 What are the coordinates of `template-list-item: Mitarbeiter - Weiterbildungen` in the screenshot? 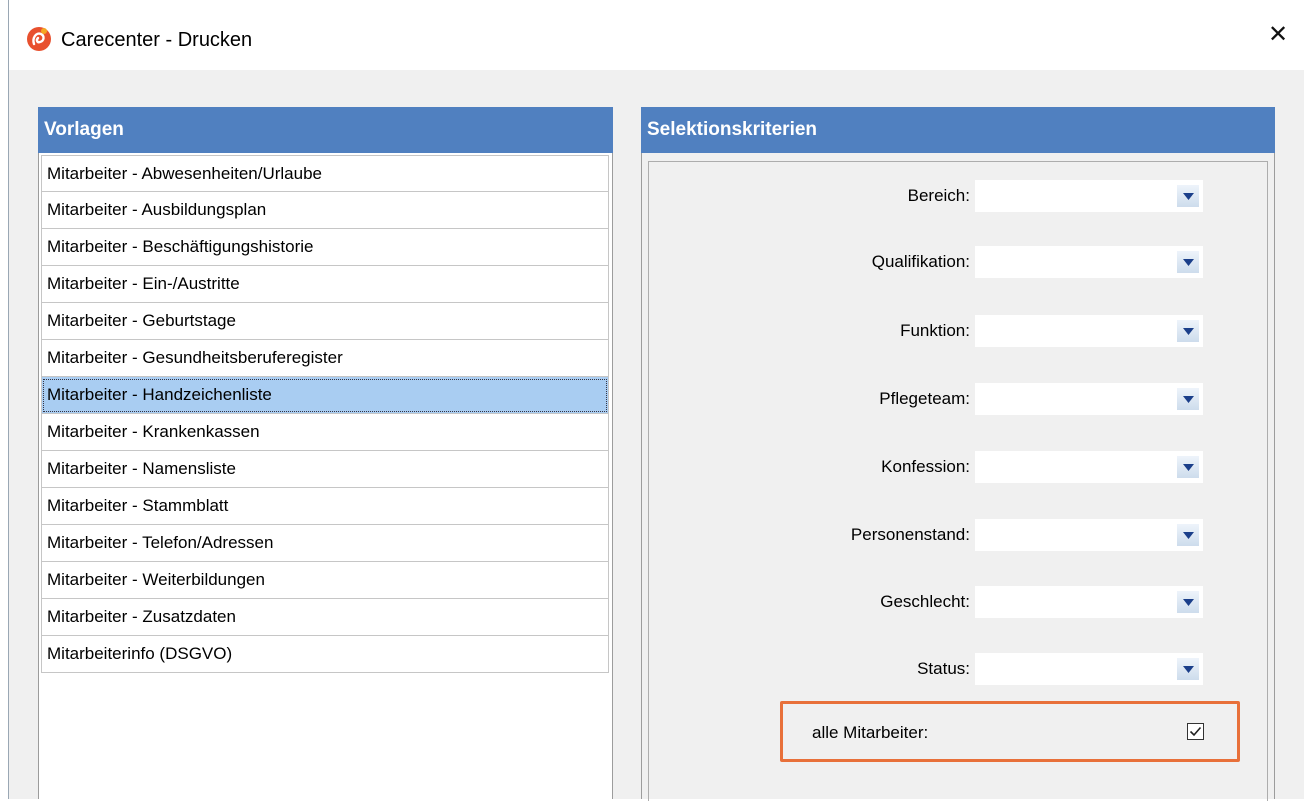 It's located at (325, 580).